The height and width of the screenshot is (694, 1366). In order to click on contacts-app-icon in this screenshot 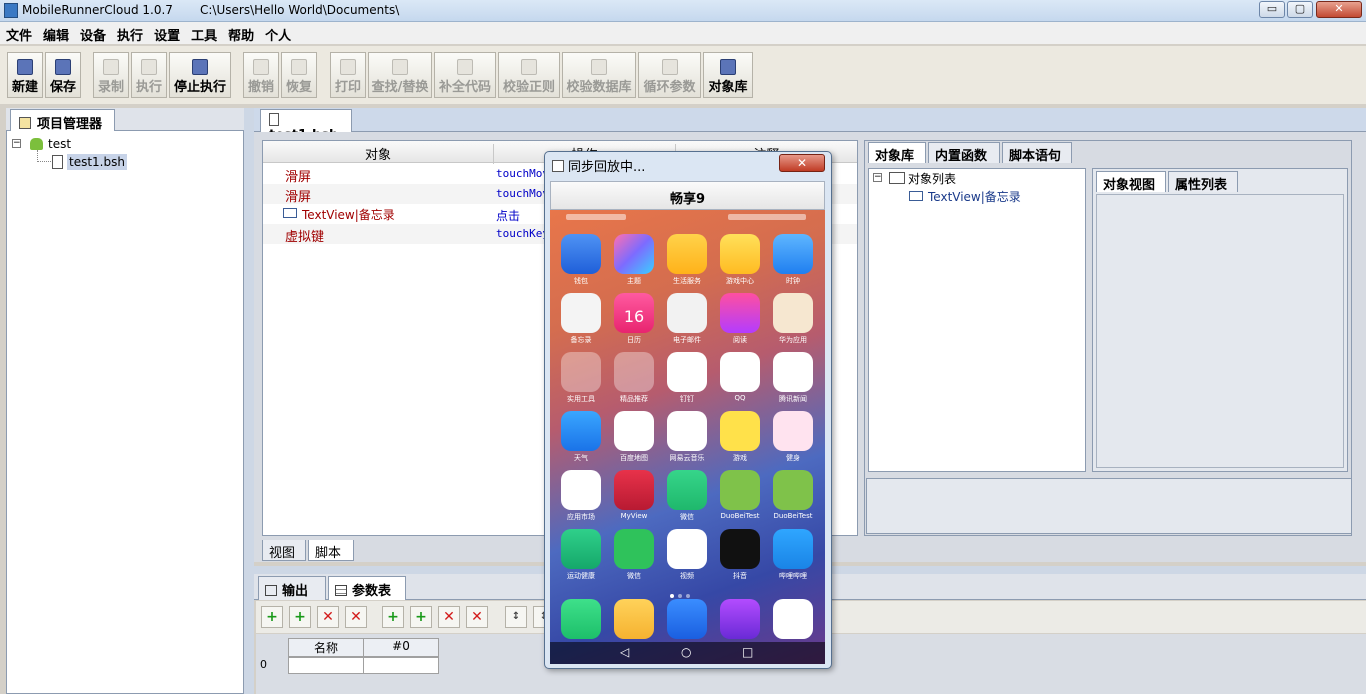, I will do `click(634, 619)`.